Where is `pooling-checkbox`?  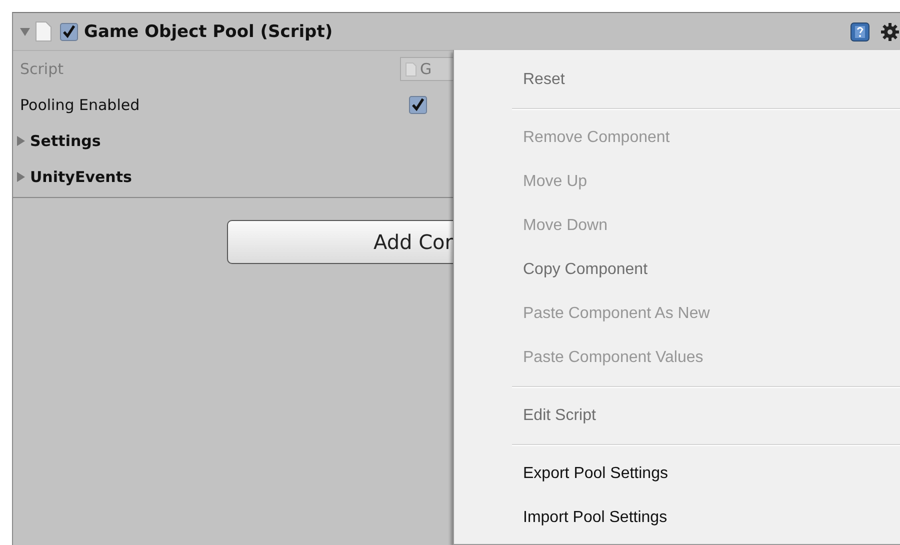 pooling-checkbox is located at coordinates (418, 105).